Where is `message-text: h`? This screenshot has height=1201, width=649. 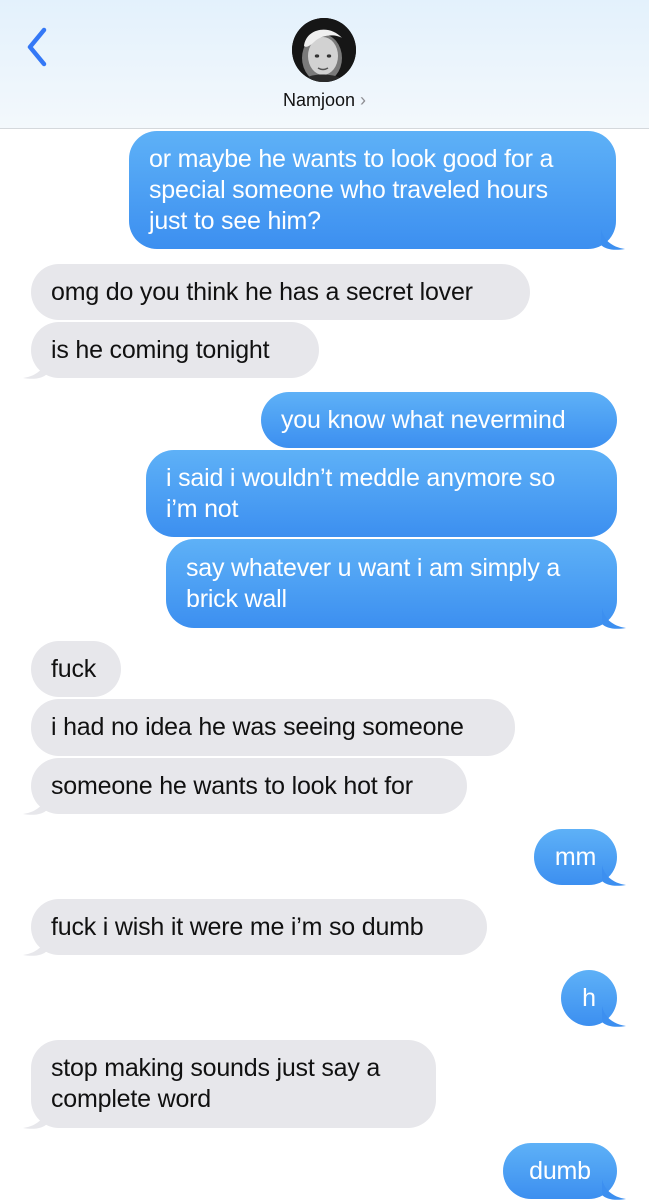
message-text: h is located at coordinates (589, 997).